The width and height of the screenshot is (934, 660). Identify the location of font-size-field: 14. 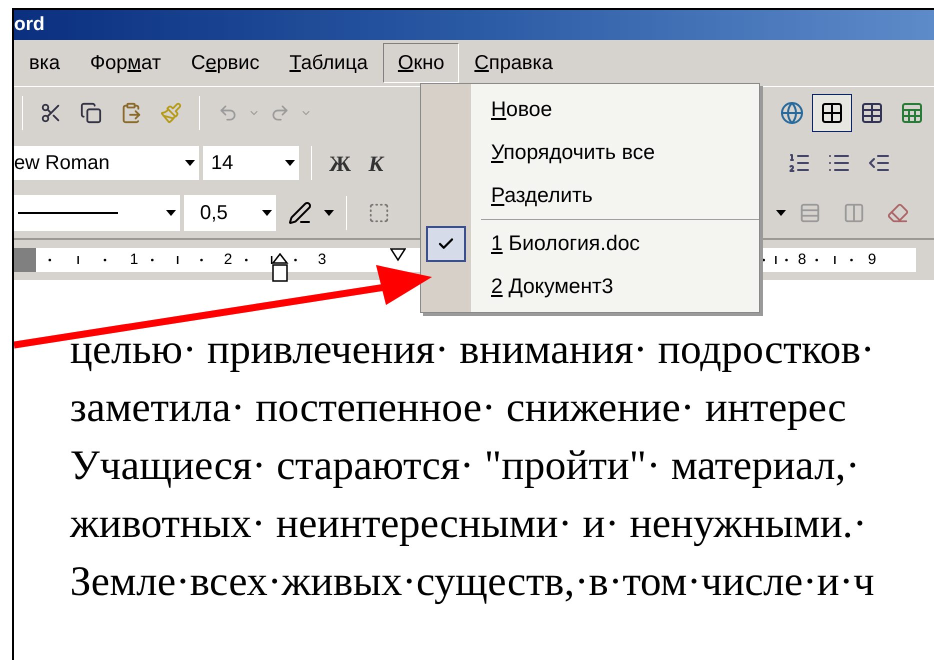
(251, 163).